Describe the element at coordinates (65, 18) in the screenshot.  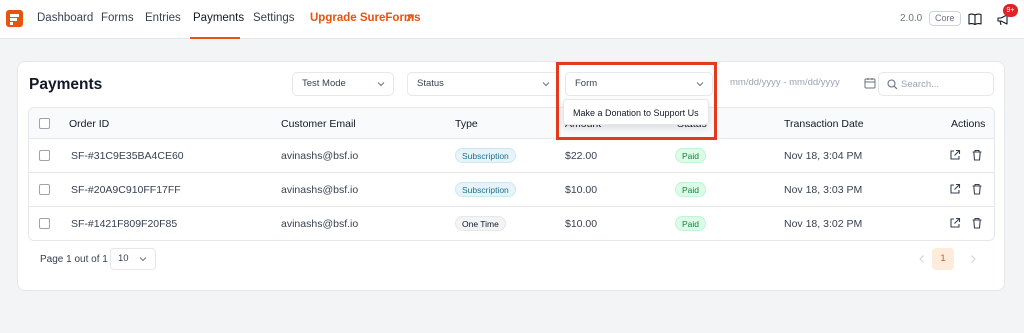
I see `nav-dashboard: Dashboard` at that location.